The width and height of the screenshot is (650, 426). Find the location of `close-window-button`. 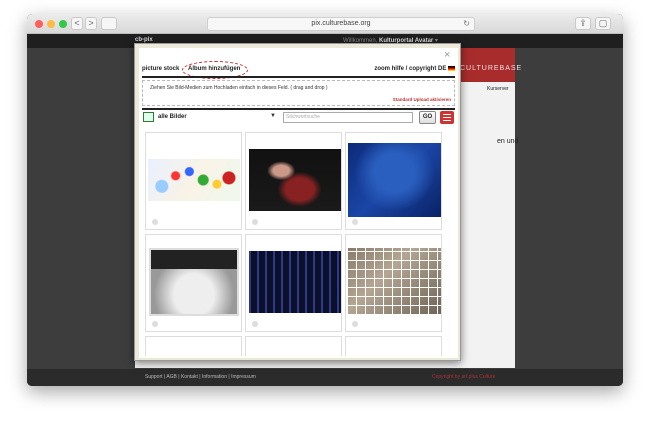

close-window-button is located at coordinates (39, 24).